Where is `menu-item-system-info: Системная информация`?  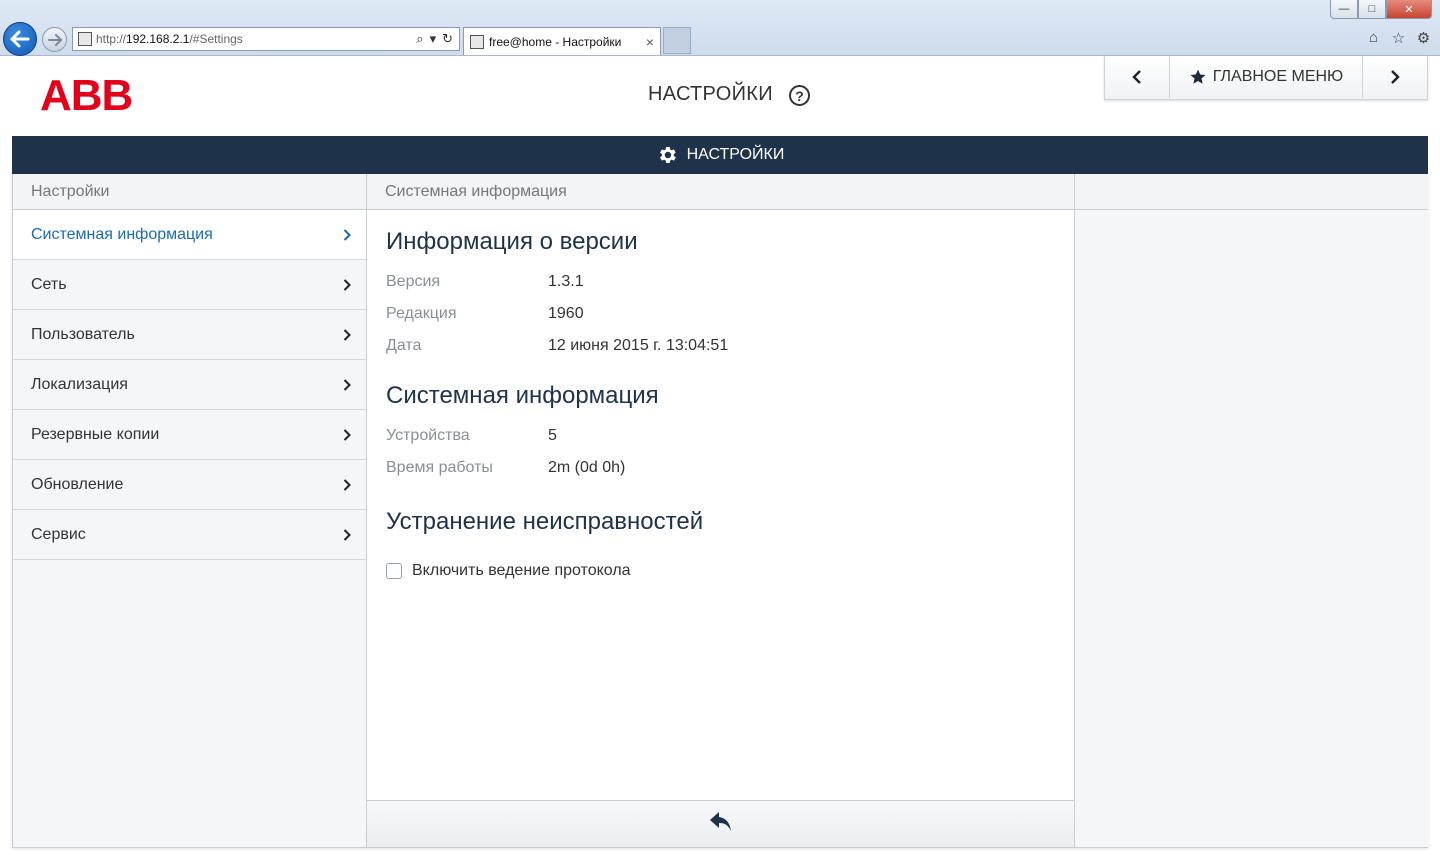 menu-item-system-info: Системная информация is located at coordinates (189, 235).